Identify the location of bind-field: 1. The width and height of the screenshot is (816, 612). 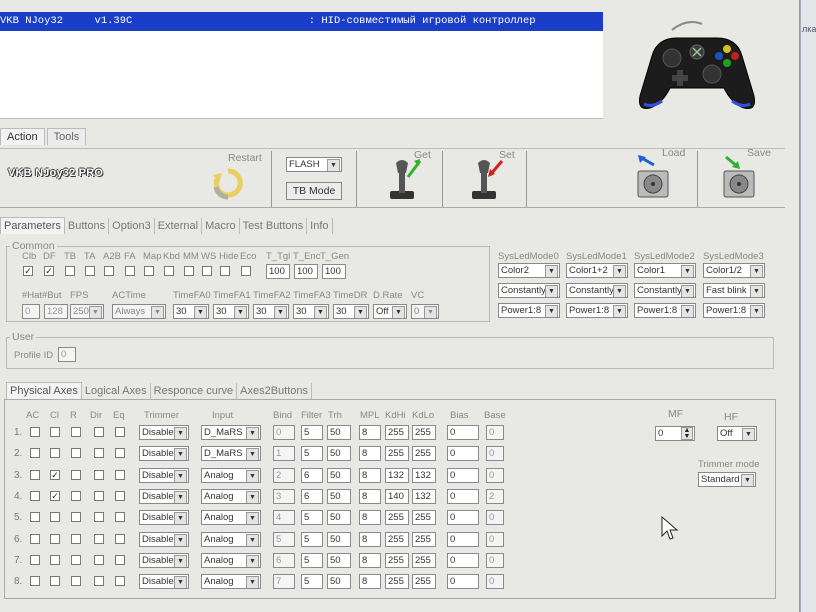
(284, 454).